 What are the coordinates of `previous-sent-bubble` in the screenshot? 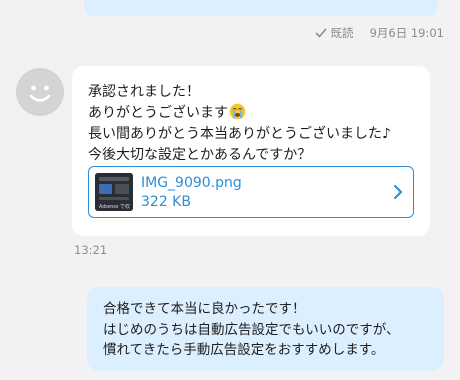 It's located at (261, 8).